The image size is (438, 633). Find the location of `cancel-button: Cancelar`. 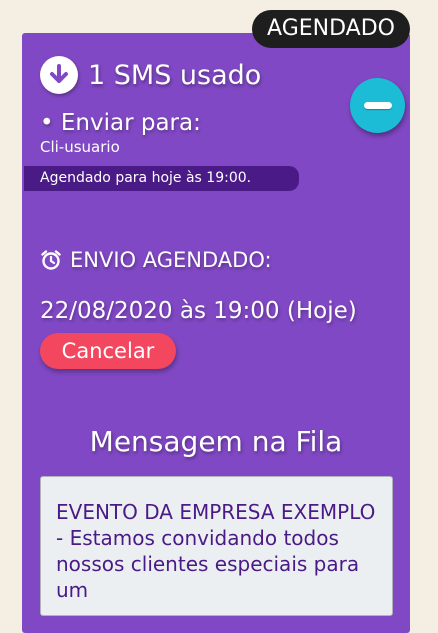

cancel-button: Cancelar is located at coordinates (108, 351).